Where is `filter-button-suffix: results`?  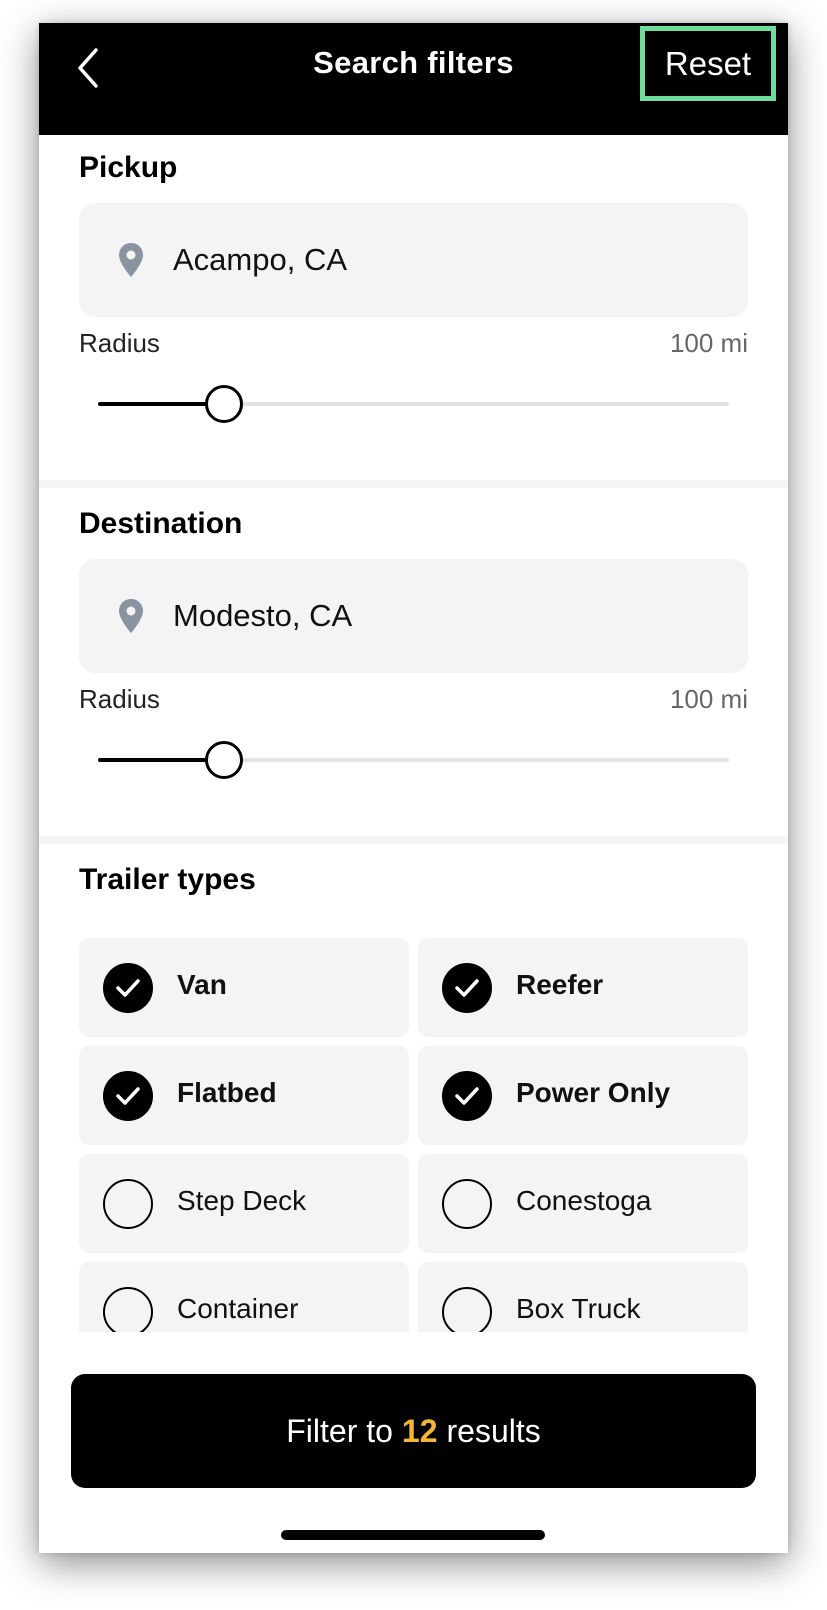 filter-button-suffix: results is located at coordinates (493, 1430).